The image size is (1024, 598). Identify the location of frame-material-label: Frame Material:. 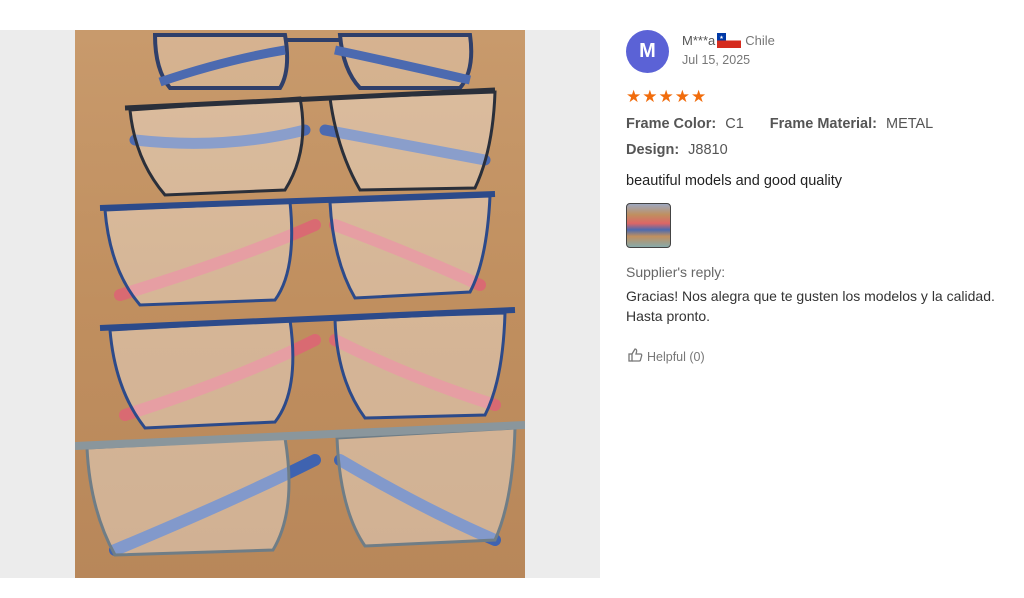
(823, 124).